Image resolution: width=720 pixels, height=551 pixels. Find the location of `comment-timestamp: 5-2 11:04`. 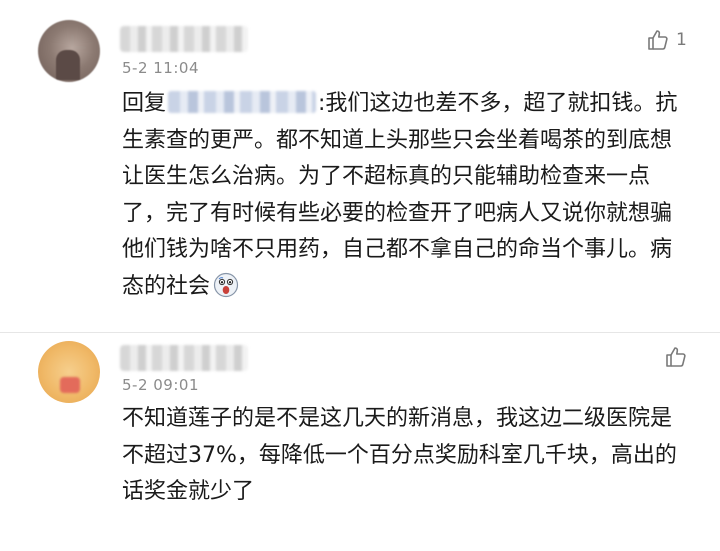

comment-timestamp: 5-2 11:04 is located at coordinates (160, 68).